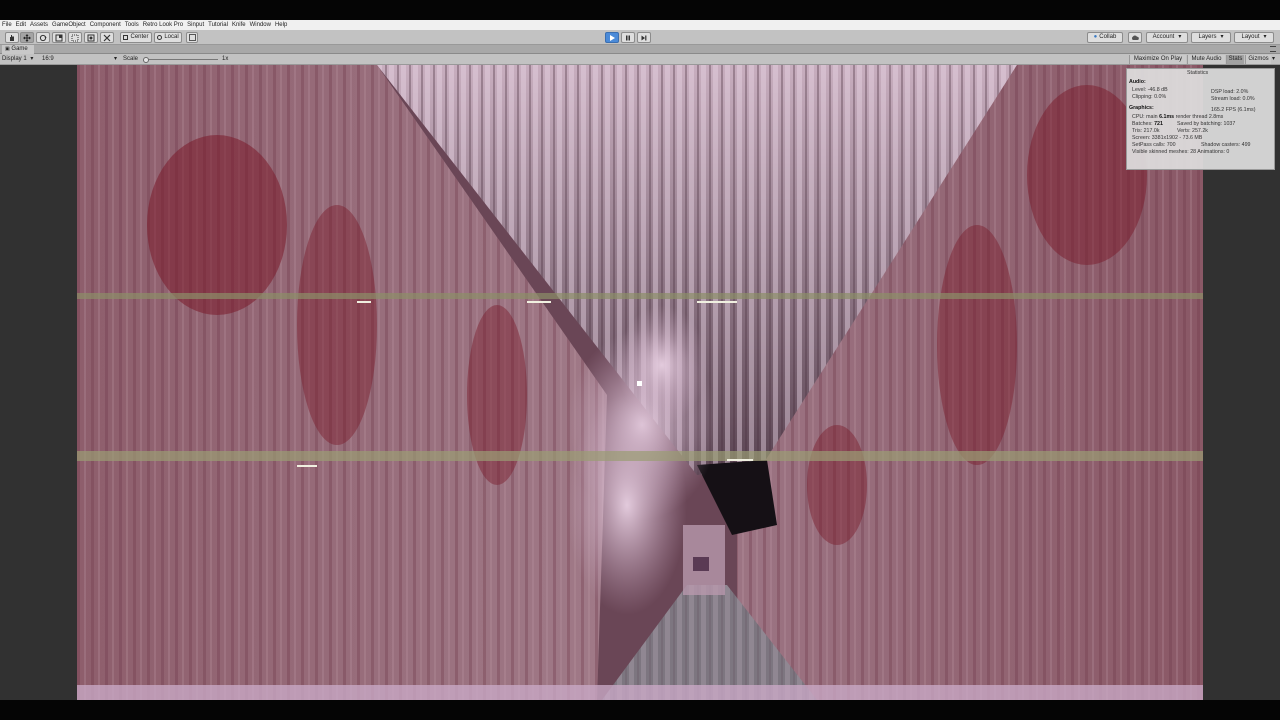  I want to click on stream-load: Stream load: 0.0%, so click(1233, 99).